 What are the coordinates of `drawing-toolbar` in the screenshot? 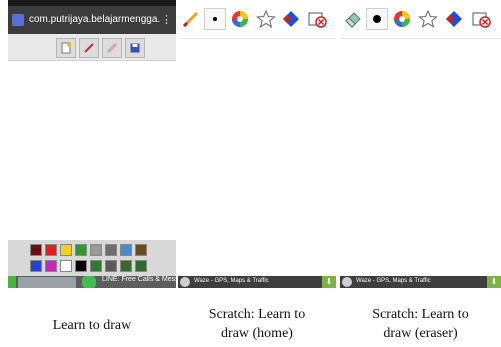 It's located at (92, 47).